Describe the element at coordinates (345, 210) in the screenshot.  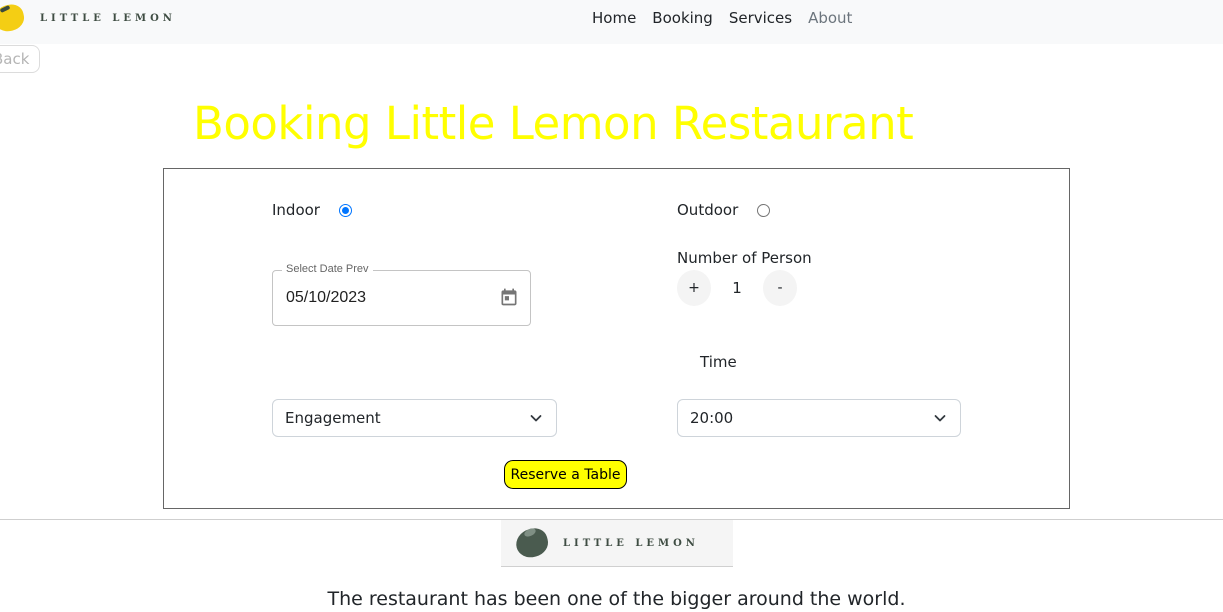
I see `indoor-radio` at that location.